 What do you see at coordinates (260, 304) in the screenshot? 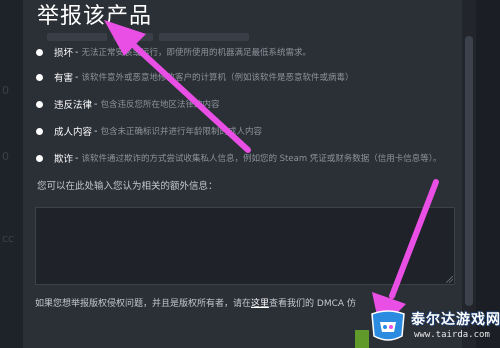
I see `dmca-here-link: 这里` at bounding box center [260, 304].